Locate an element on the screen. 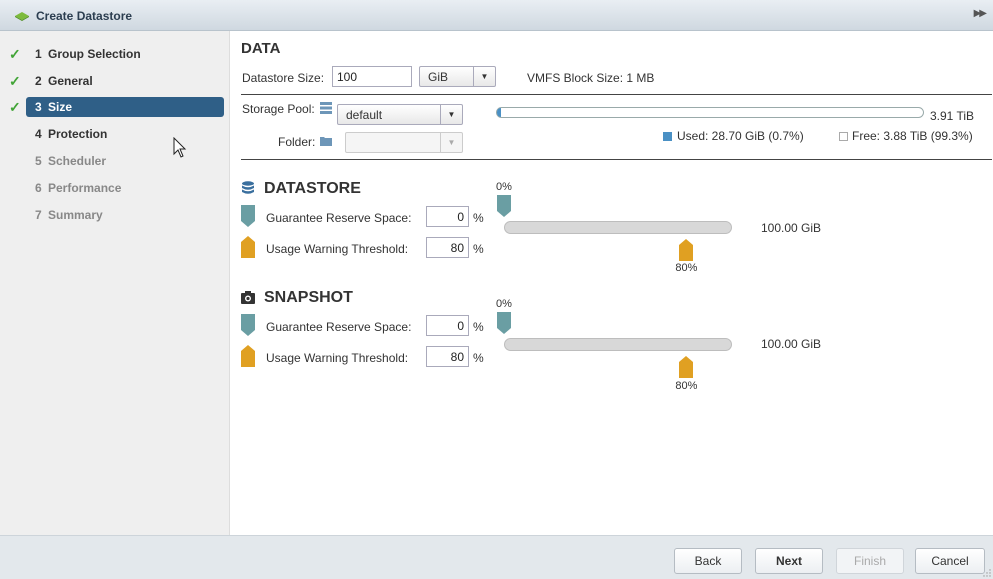 The image size is (993, 579). storage-pool-select: default ▼ is located at coordinates (400, 114).